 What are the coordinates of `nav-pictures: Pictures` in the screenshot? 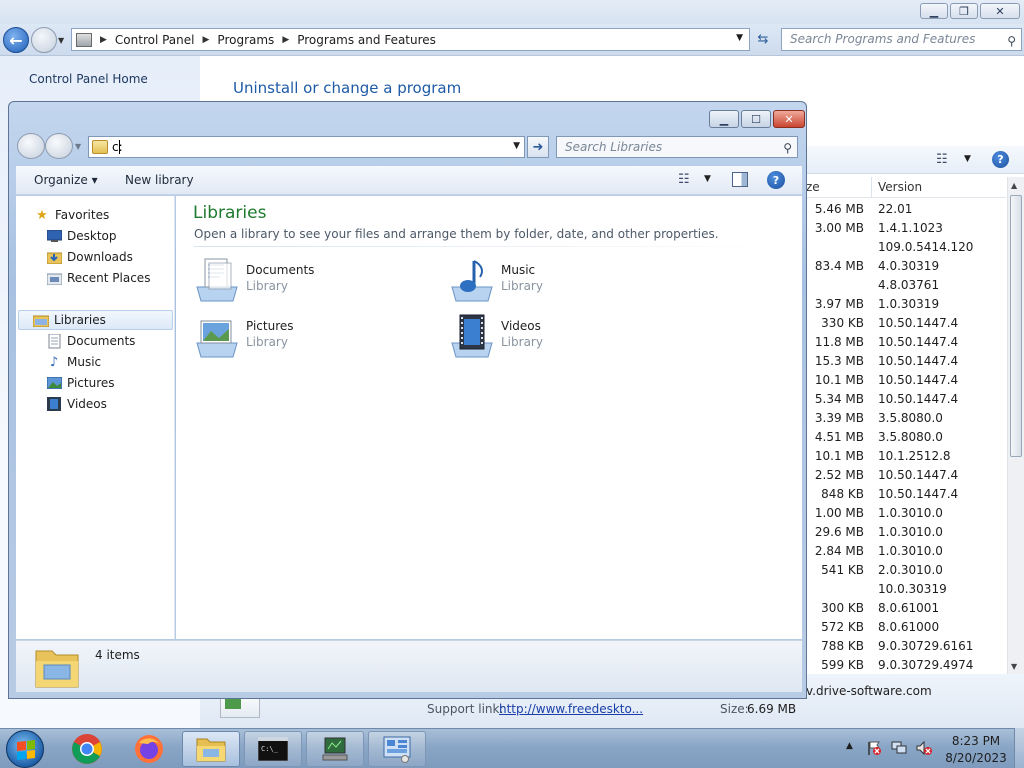 It's located at (80, 383).